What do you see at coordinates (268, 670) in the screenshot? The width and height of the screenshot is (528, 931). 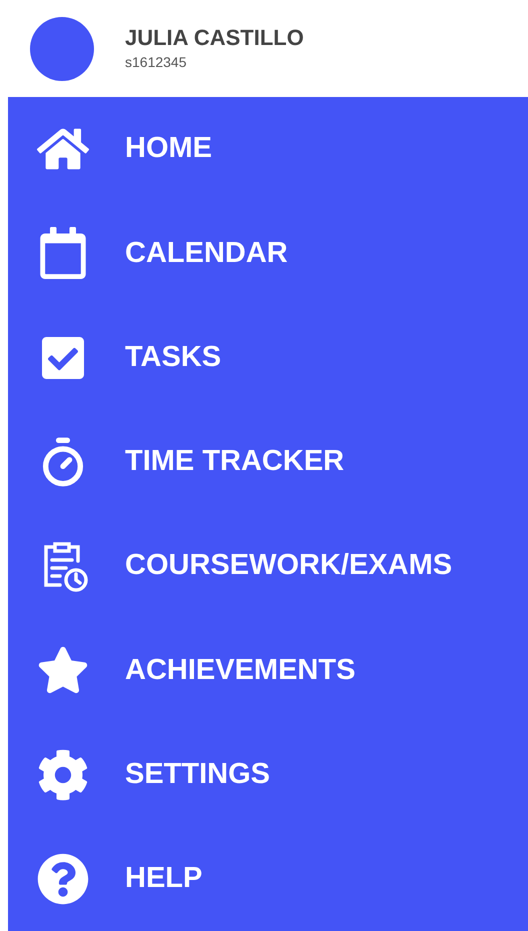 I see `menu-item: ACHIEVEMENTS` at bounding box center [268, 670].